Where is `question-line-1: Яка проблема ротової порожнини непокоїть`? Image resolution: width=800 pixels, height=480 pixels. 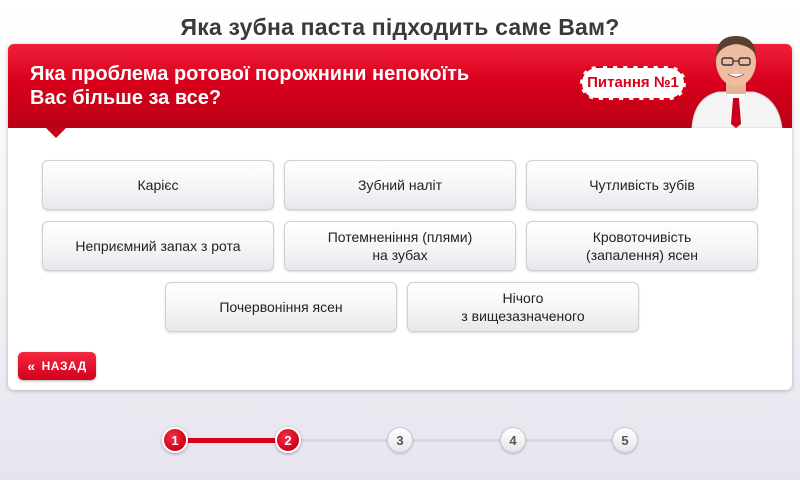 question-line-1: Яка проблема ротової порожнини непокоїть is located at coordinates (250, 74).